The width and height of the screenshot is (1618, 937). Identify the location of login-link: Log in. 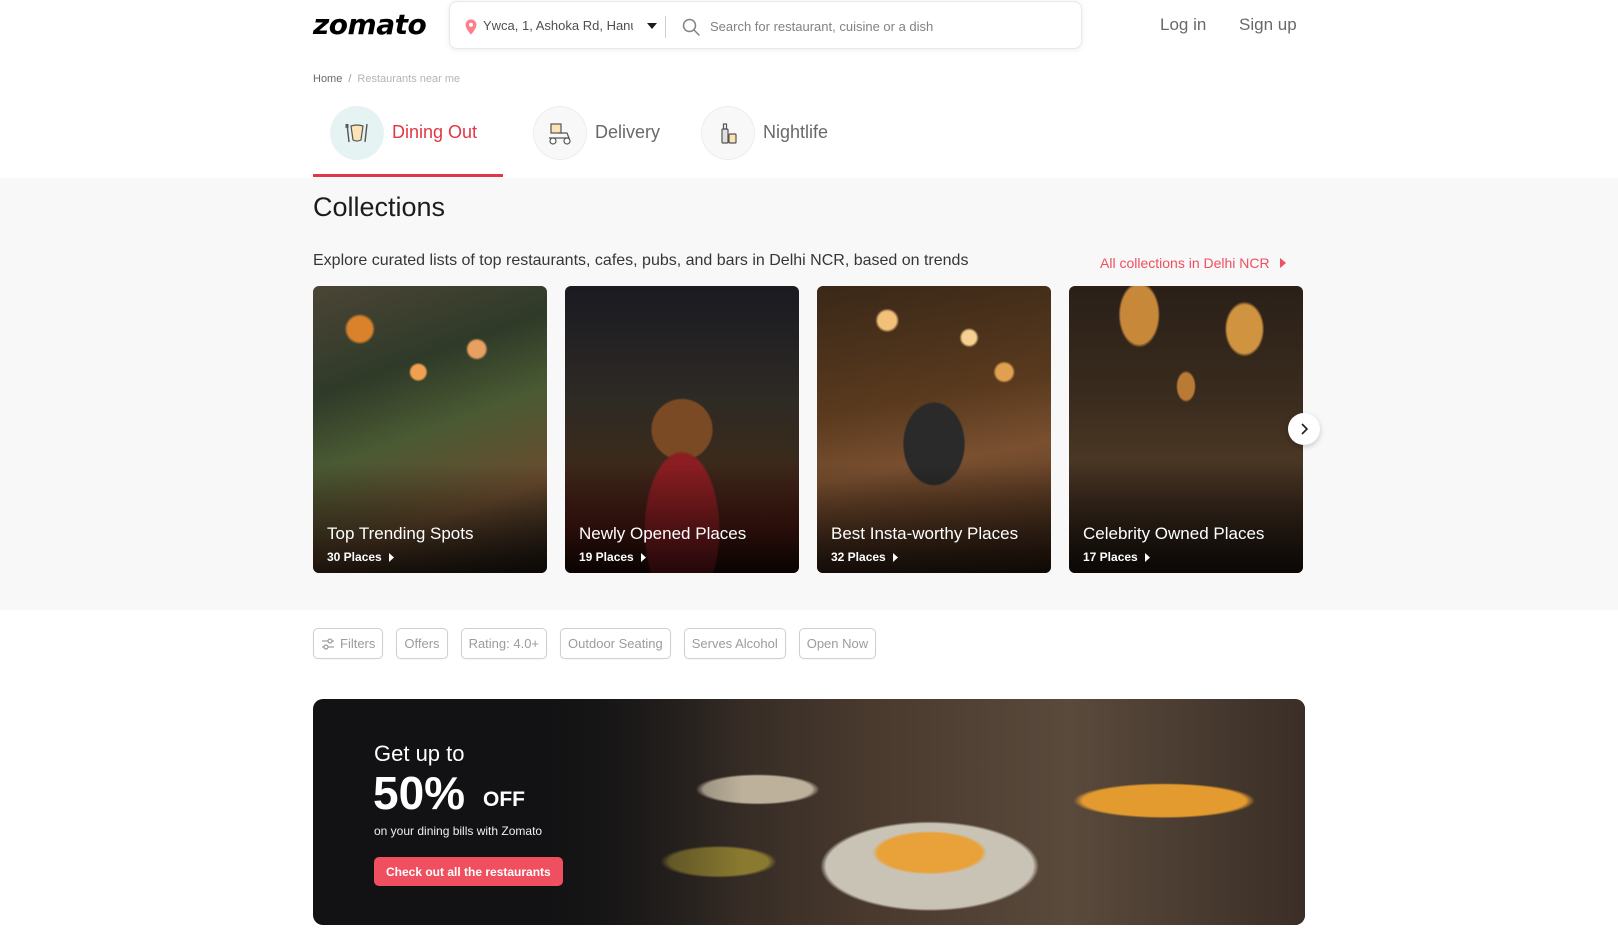
(1183, 25).